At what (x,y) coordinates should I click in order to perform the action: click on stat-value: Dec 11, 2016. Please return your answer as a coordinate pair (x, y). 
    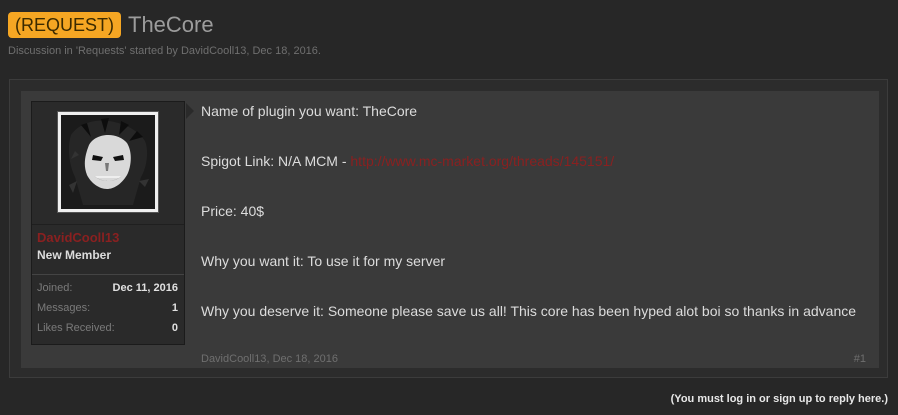
    Looking at the image, I should click on (145, 288).